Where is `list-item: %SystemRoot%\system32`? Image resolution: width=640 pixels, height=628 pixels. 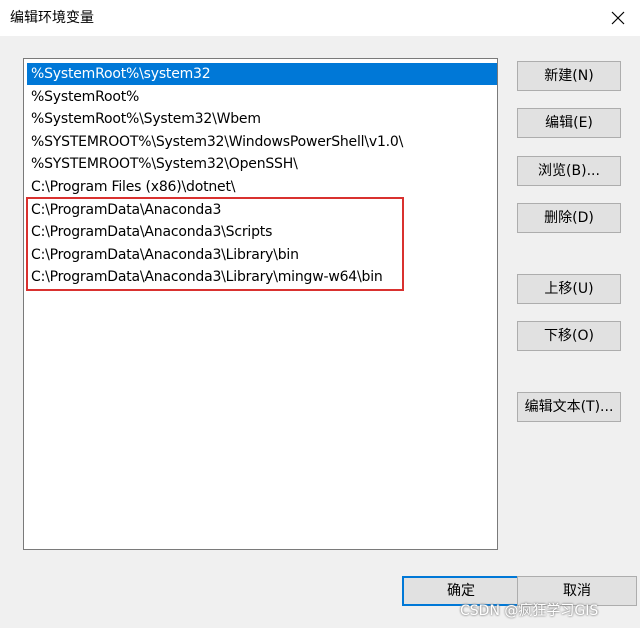
list-item: %SystemRoot%\system32 is located at coordinates (262, 74).